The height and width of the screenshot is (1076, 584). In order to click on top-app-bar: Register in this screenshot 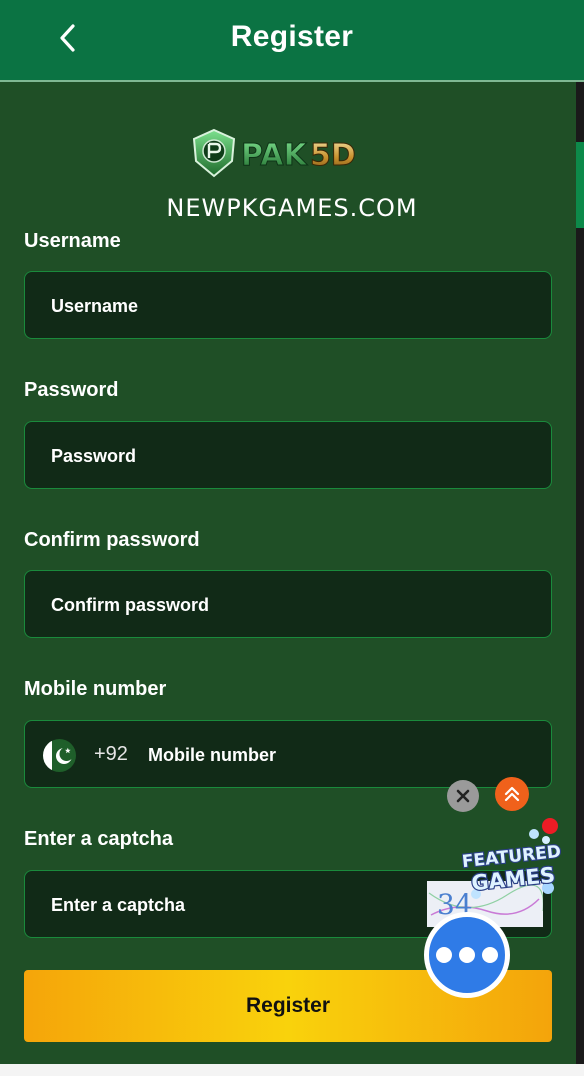, I will do `click(292, 41)`.